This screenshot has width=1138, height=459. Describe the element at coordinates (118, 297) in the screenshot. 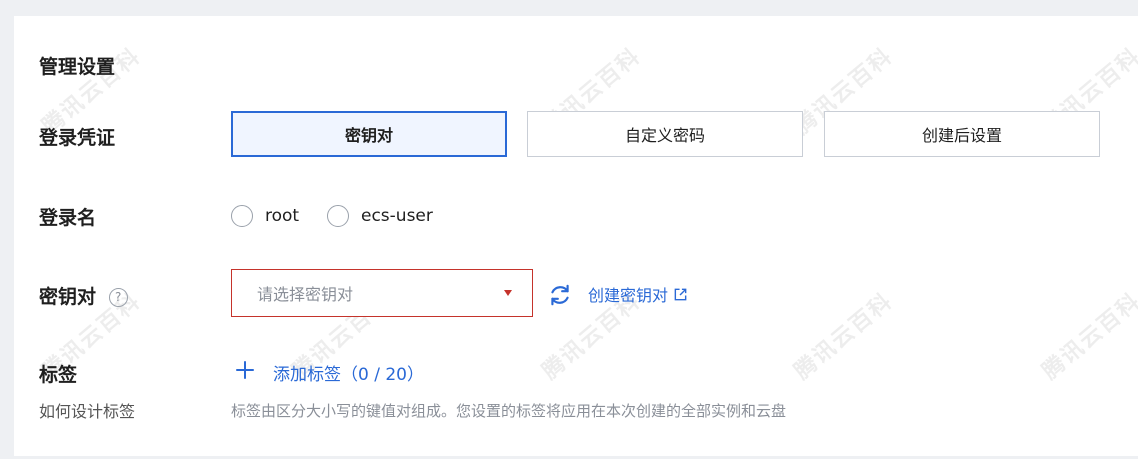

I see `question-circle-icon: ?` at that location.